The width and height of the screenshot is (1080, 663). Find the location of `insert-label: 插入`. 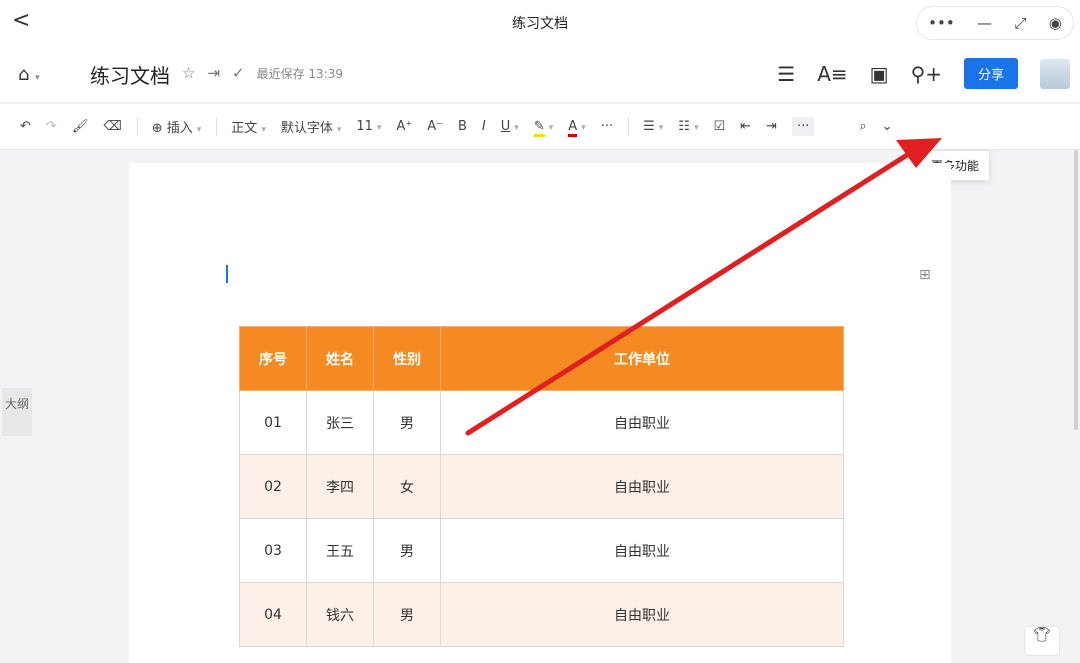

insert-label: 插入 is located at coordinates (179, 128).